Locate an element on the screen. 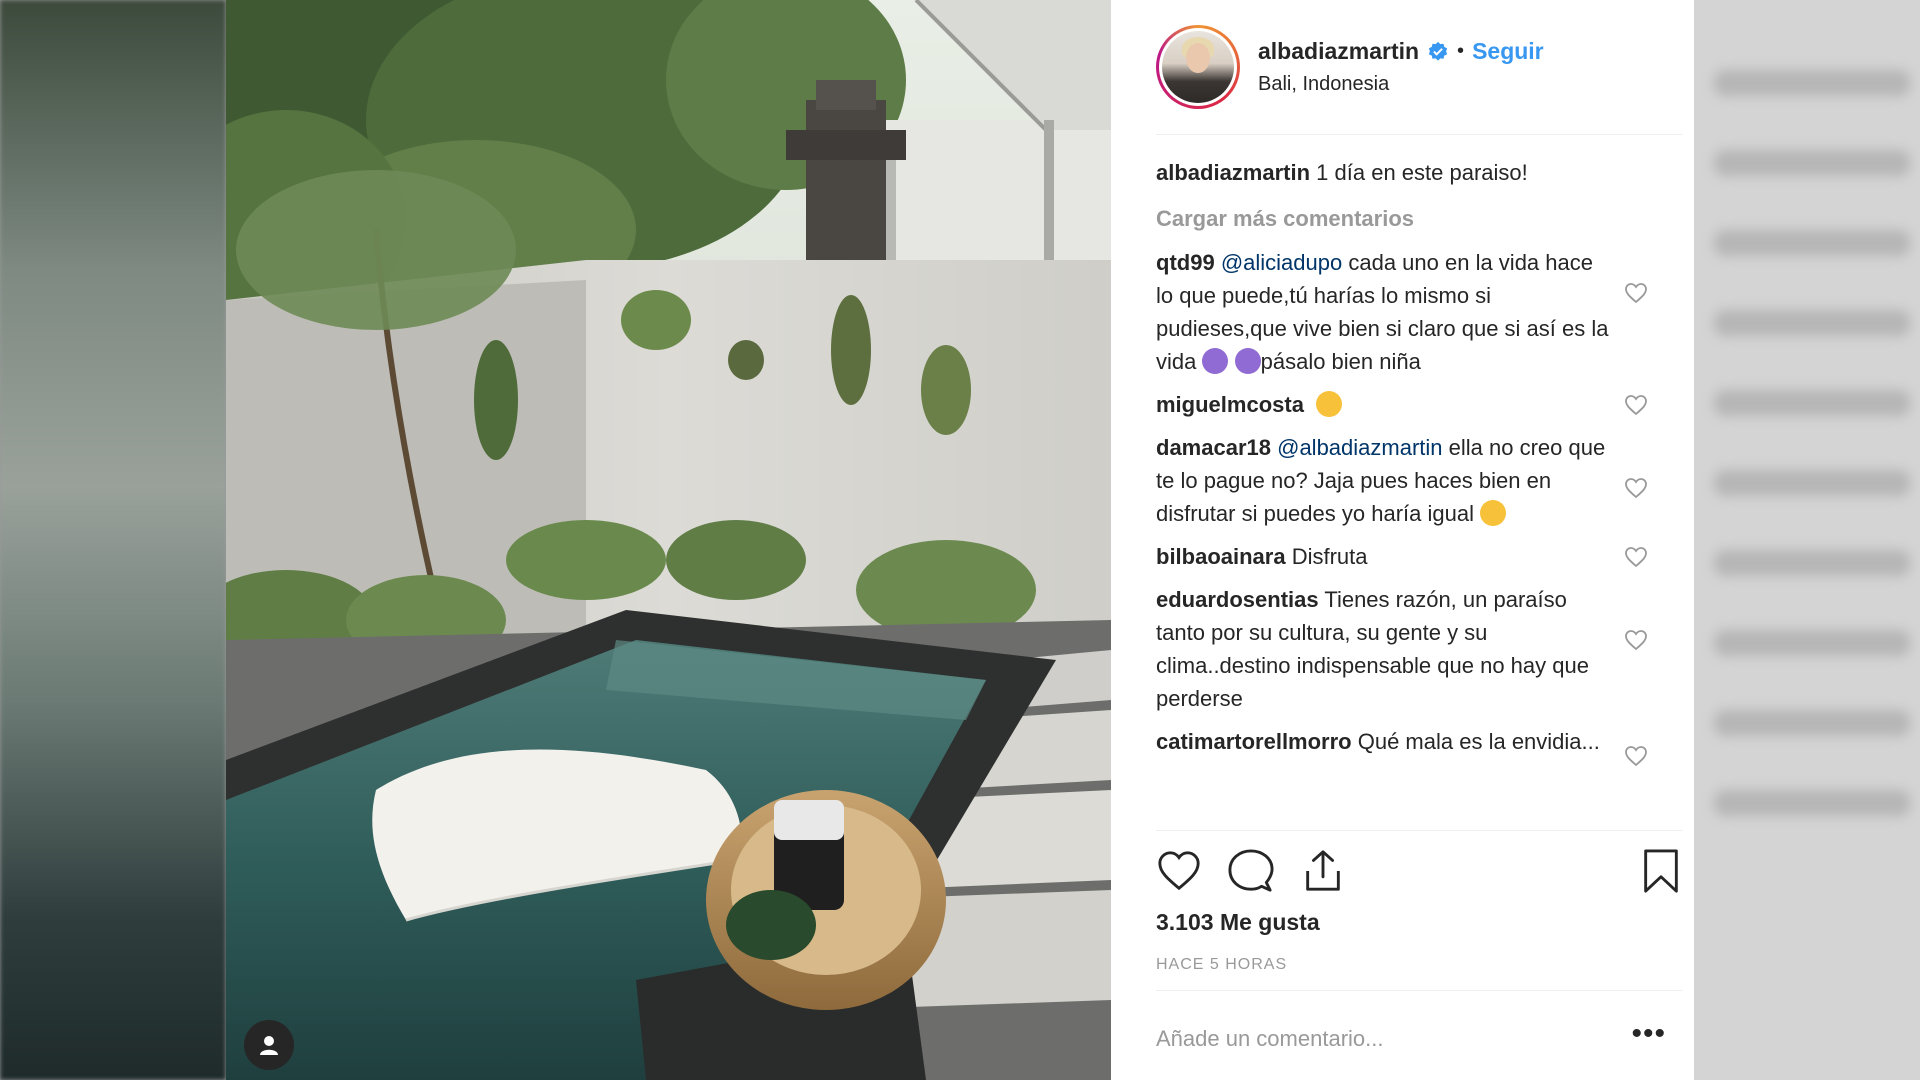  comment-mention: @aliciadupo is located at coordinates (1281, 262).